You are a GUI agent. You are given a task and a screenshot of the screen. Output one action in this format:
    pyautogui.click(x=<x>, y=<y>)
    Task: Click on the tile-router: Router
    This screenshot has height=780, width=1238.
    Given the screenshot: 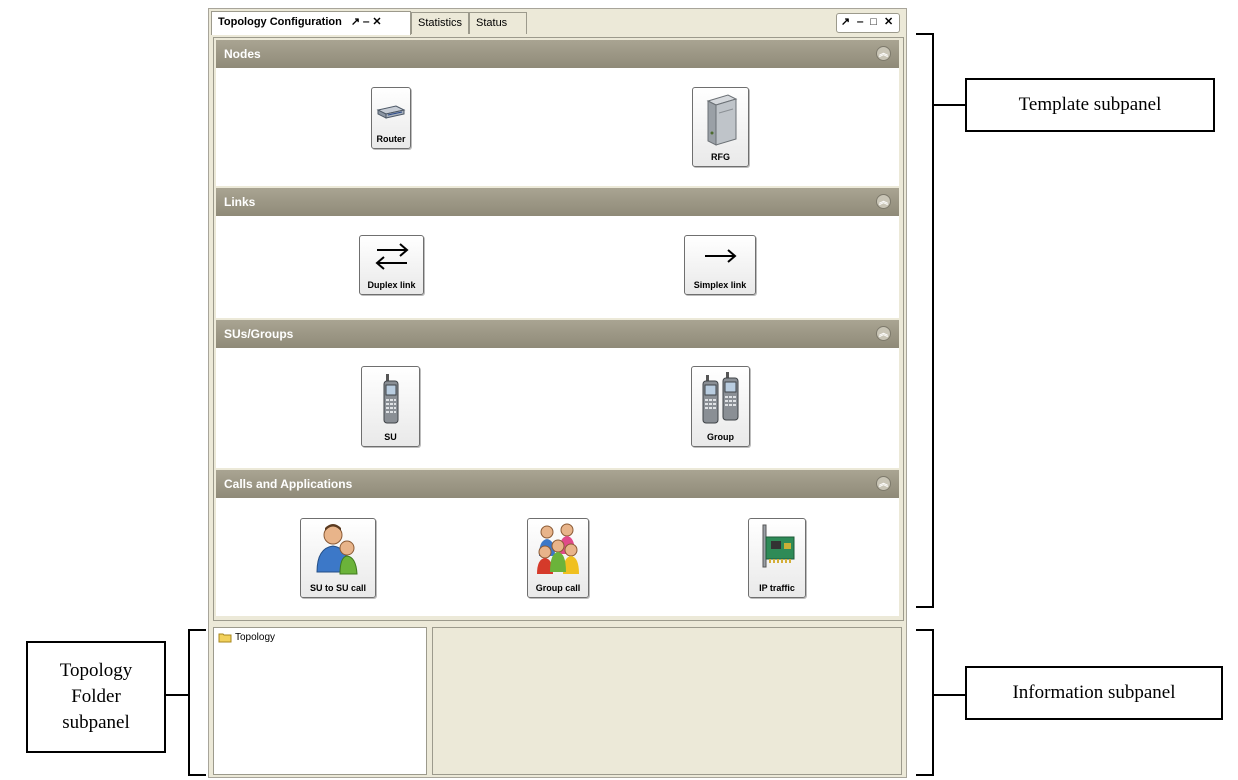 What is the action you would take?
    pyautogui.click(x=391, y=118)
    